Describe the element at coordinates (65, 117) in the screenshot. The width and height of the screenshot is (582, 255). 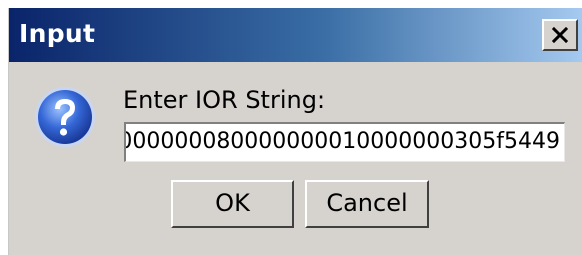
I see `question-icon` at that location.